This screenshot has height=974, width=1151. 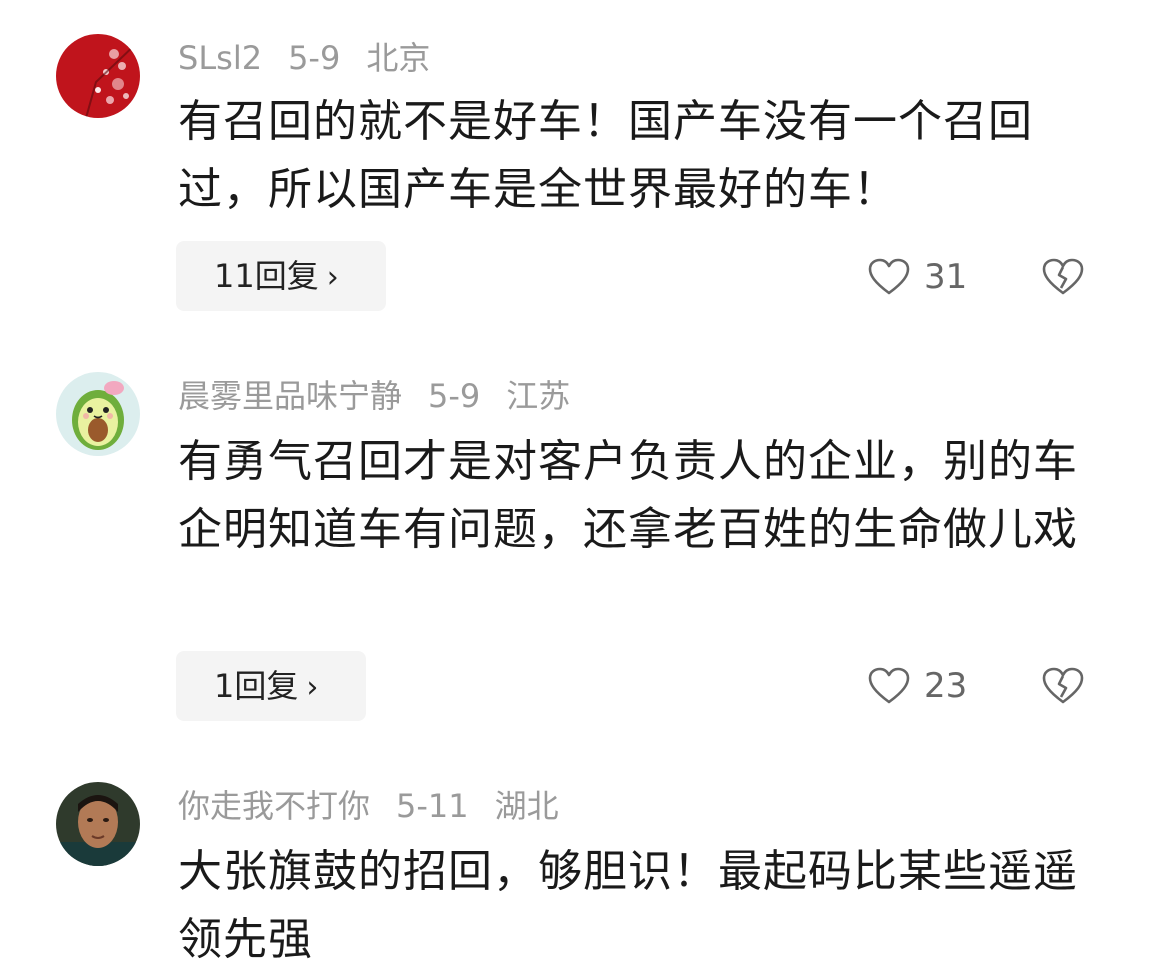 I want to click on comment-meta: 晨雾里品味宁静 5-9 江苏, so click(x=374, y=396).